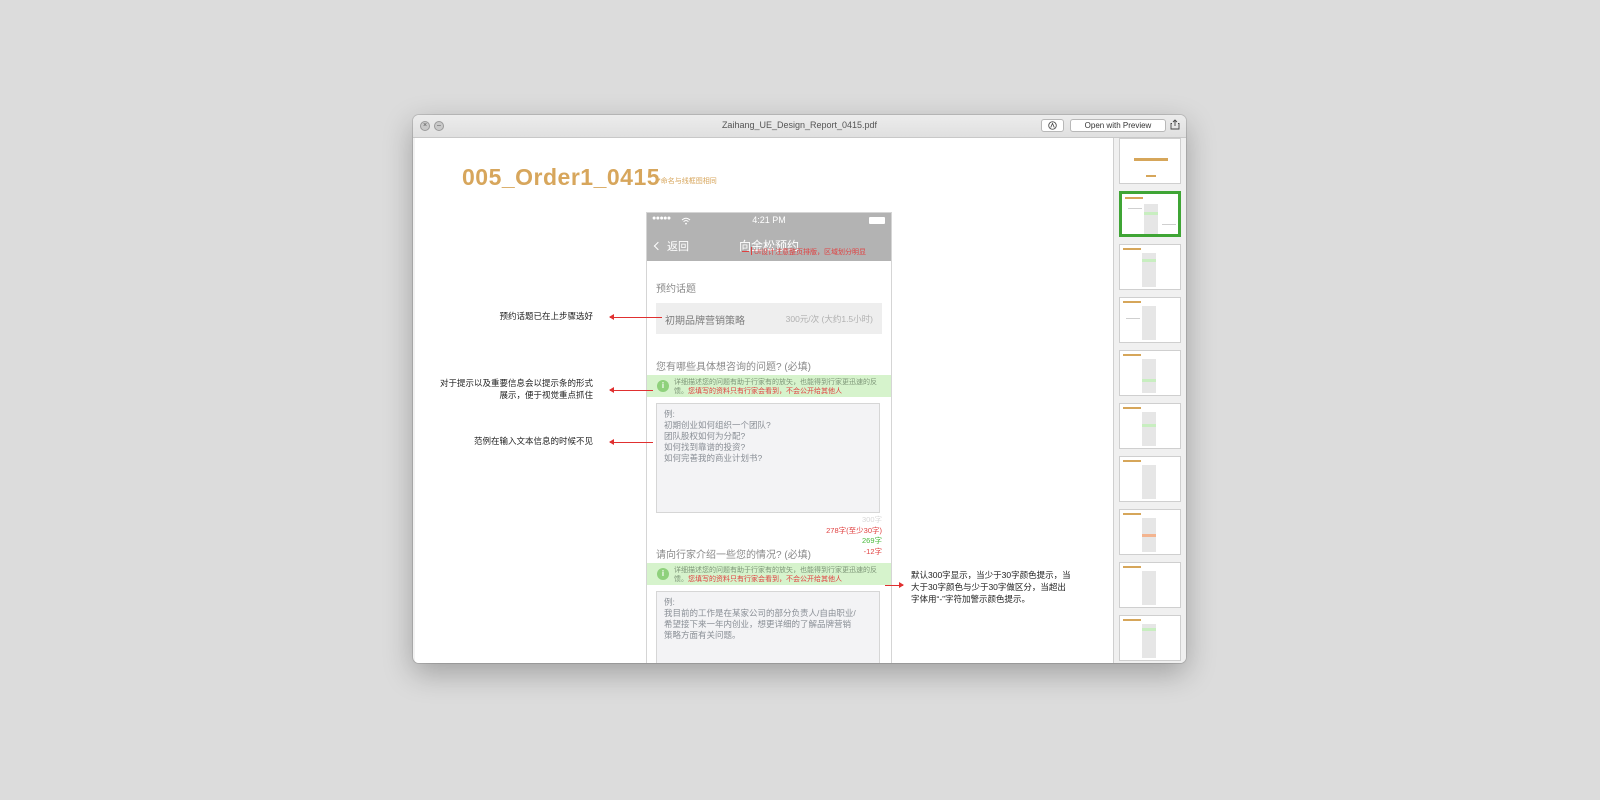 This screenshot has width=1600, height=800. I want to click on counter-too-short: 278字(至少30字), so click(854, 530).